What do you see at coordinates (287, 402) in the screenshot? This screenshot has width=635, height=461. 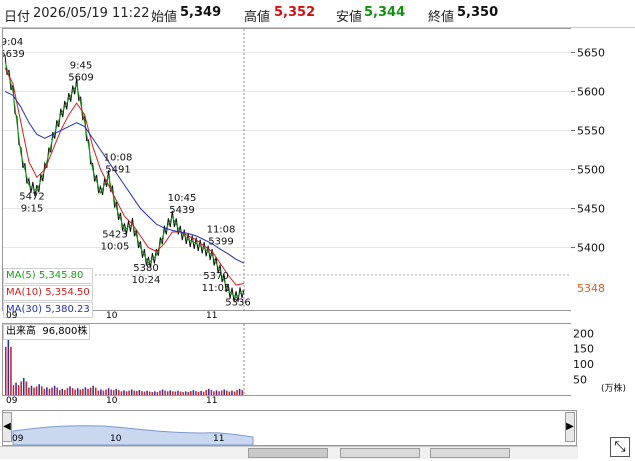 I see `volume-time-axis: 09 10 11` at bounding box center [287, 402].